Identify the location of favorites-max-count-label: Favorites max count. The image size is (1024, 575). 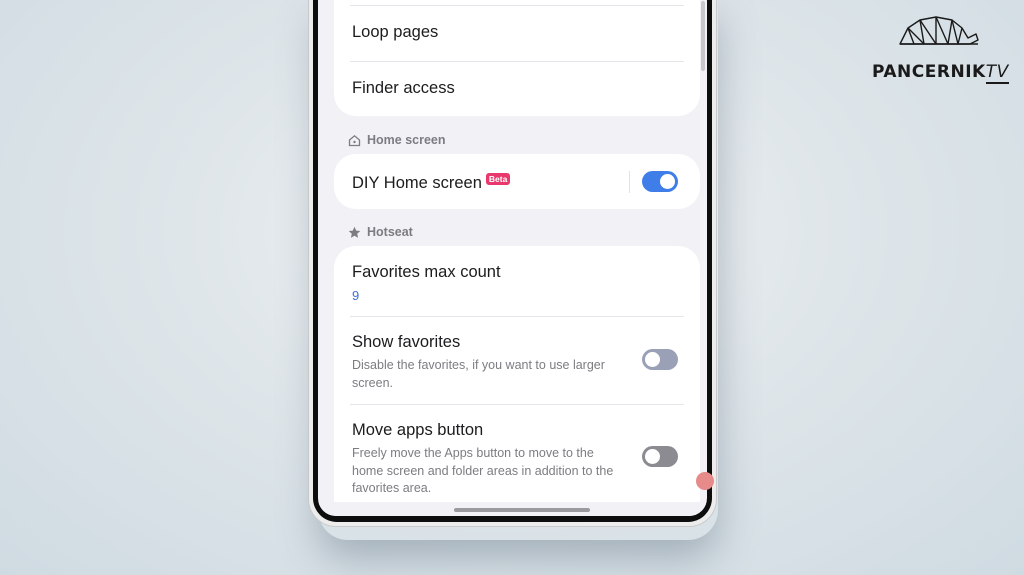
(426, 272).